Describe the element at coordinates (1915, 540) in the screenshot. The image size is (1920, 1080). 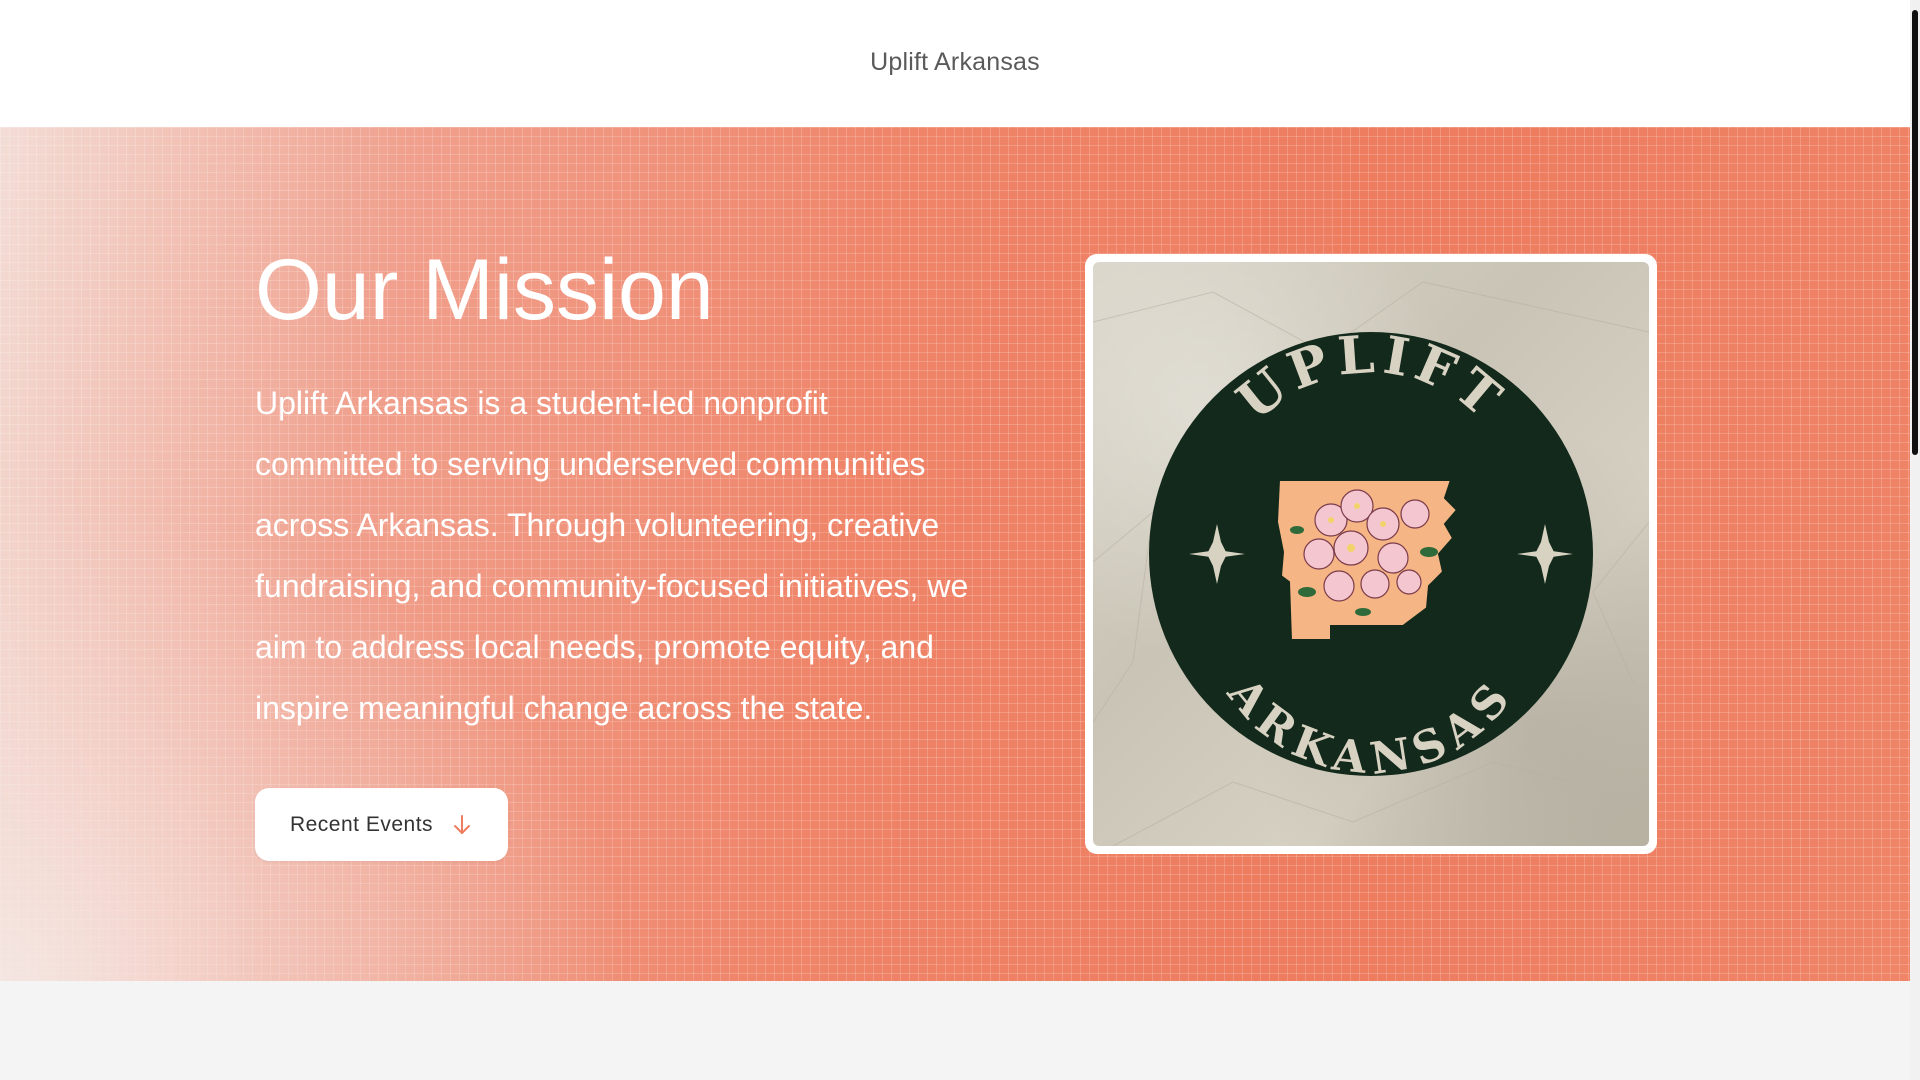
I see `scrollbar` at that location.